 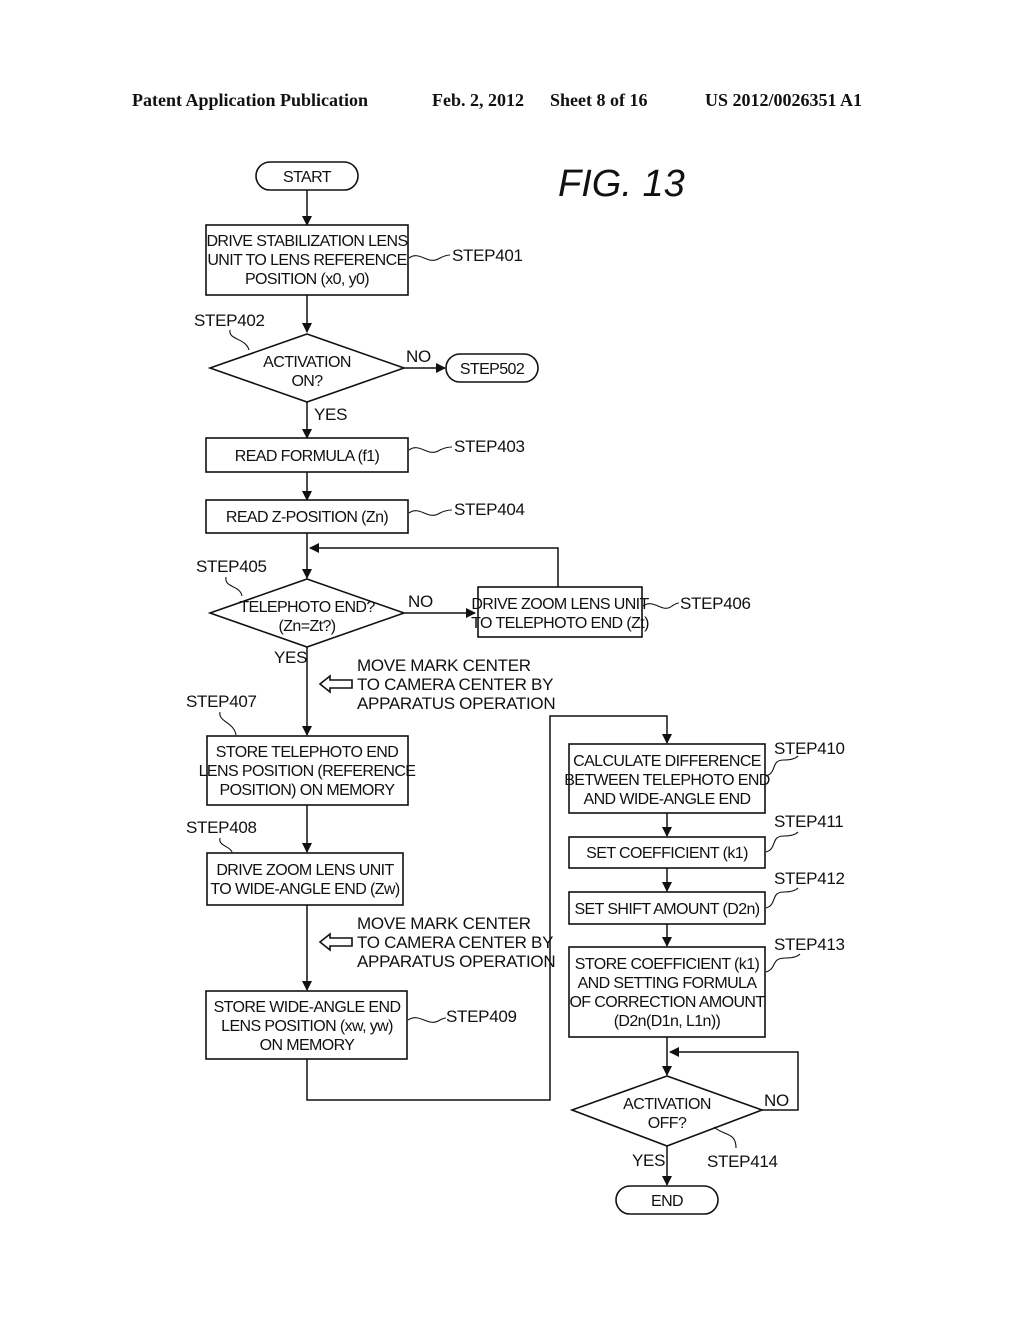 What do you see at coordinates (307, 607) in the screenshot?
I see `node-step405-line1: TELEPHOTO END?` at bounding box center [307, 607].